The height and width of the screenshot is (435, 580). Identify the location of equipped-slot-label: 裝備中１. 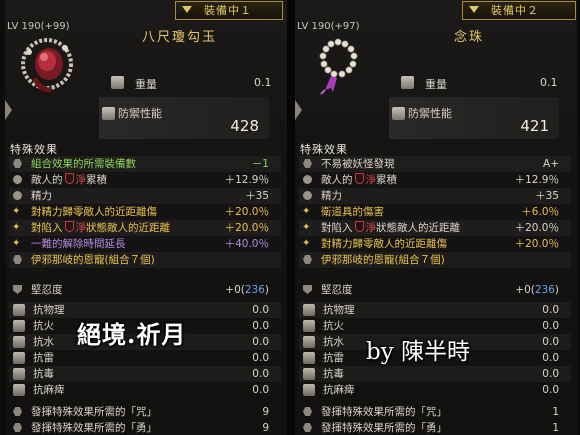
(228, 10).